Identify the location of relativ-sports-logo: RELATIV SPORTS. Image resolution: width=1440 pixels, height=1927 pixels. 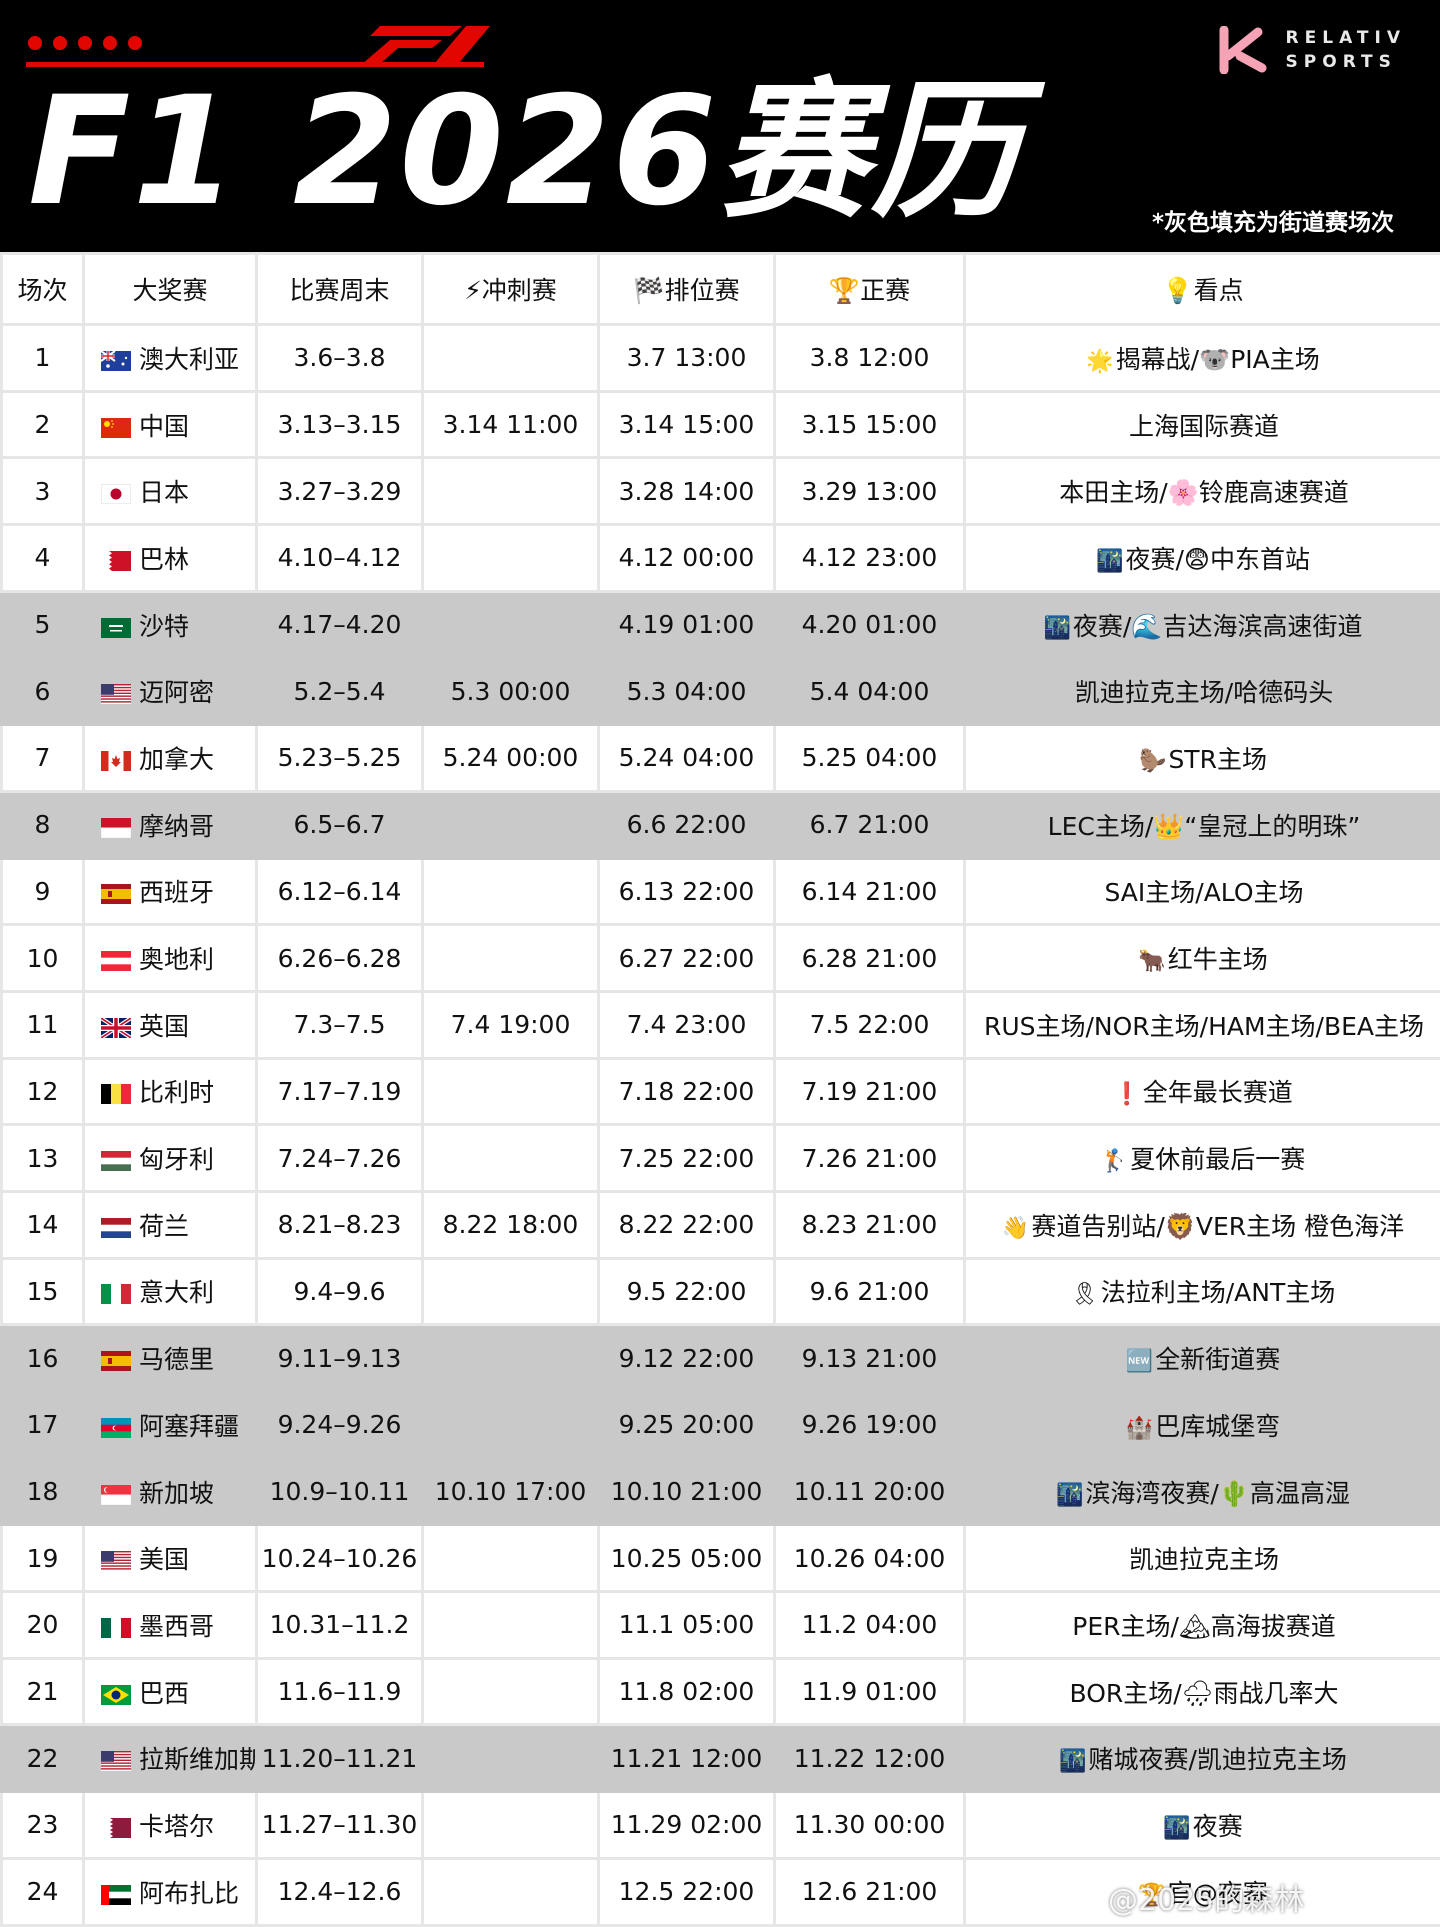
(1312, 50).